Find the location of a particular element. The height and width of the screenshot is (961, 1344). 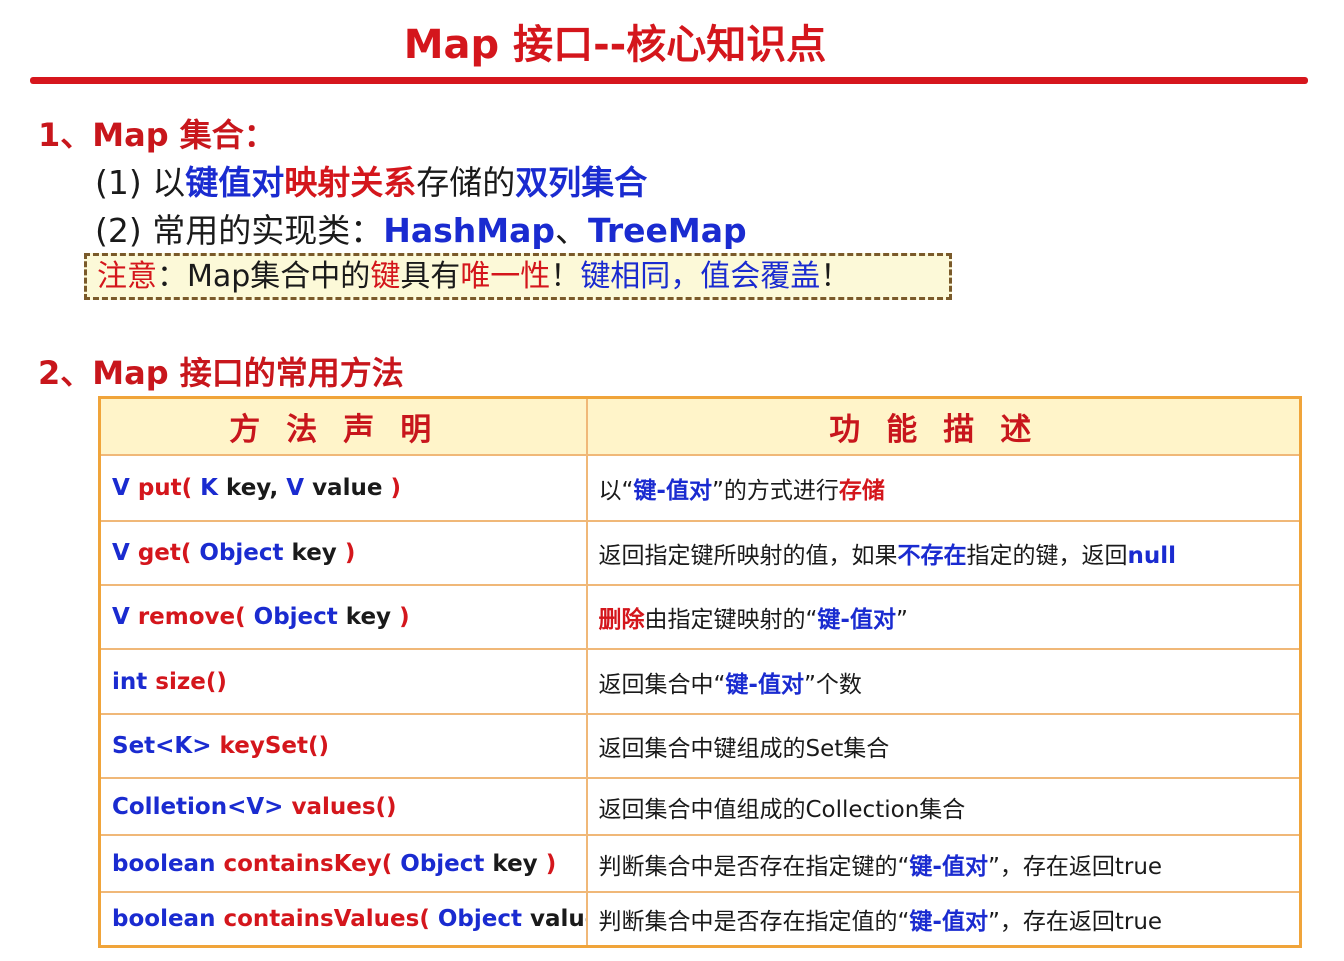

note-excl2: ！ is located at coordinates (835, 276).